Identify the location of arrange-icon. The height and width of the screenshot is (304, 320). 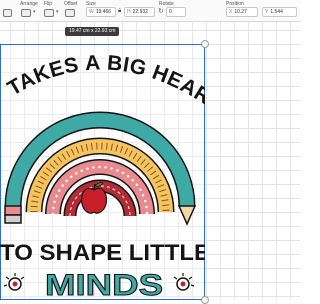
(26, 13).